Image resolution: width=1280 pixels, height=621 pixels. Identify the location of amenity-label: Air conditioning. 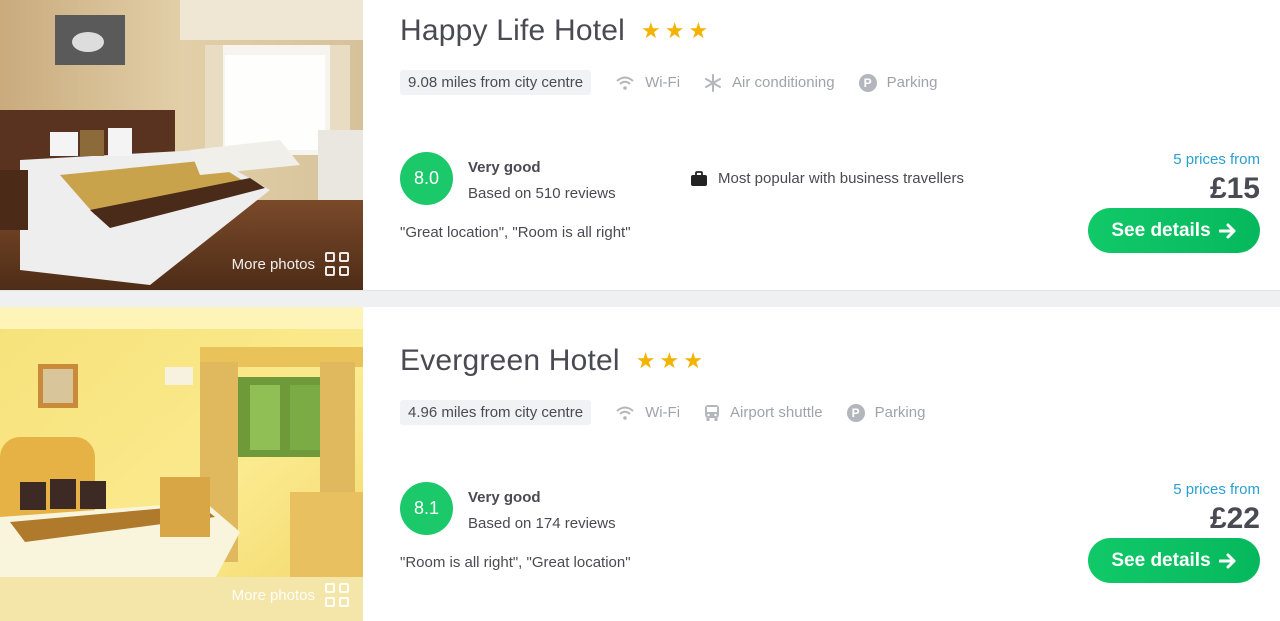
(783, 82).